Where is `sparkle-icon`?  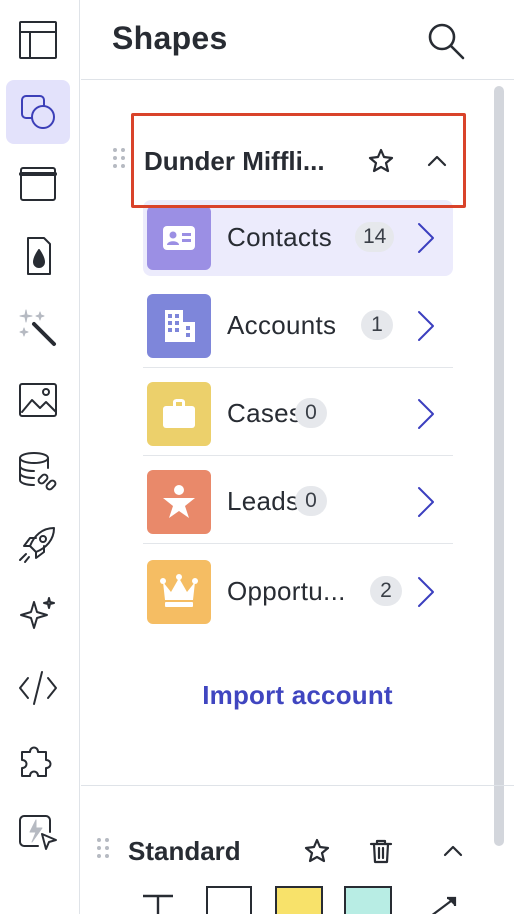
sparkle-icon is located at coordinates (37, 613).